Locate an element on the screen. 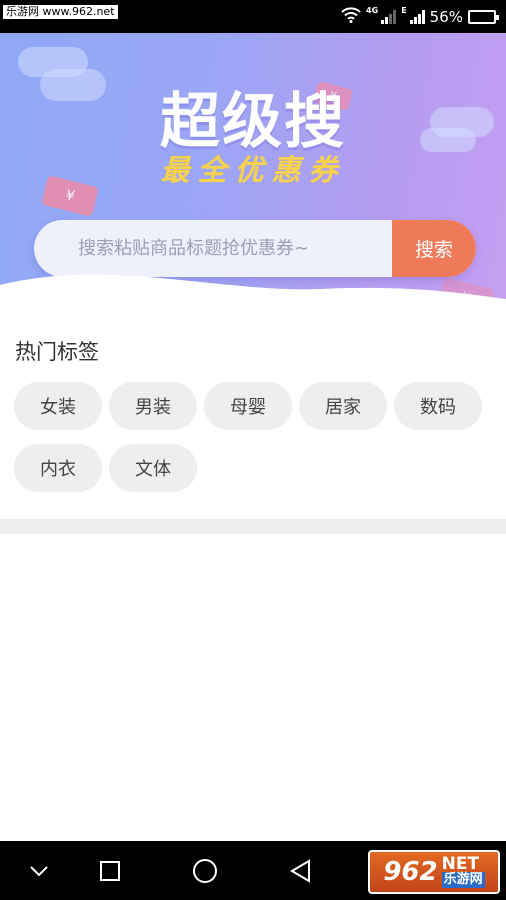 The width and height of the screenshot is (506, 900). battery-percent: 56% is located at coordinates (446, 17).